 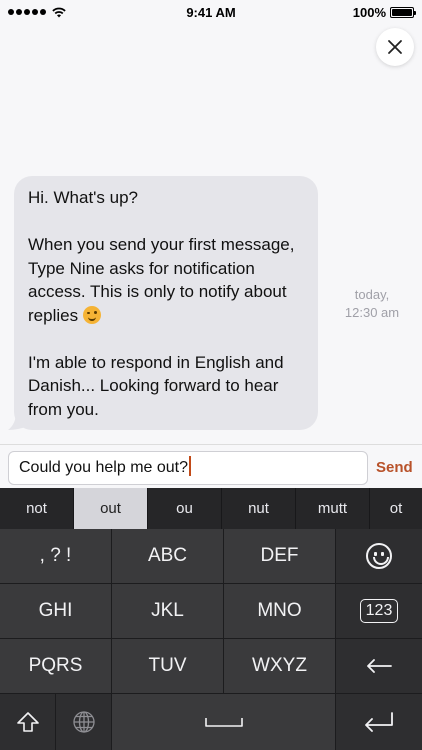 What do you see at coordinates (403, 12) in the screenshot?
I see `battery-icon` at bounding box center [403, 12].